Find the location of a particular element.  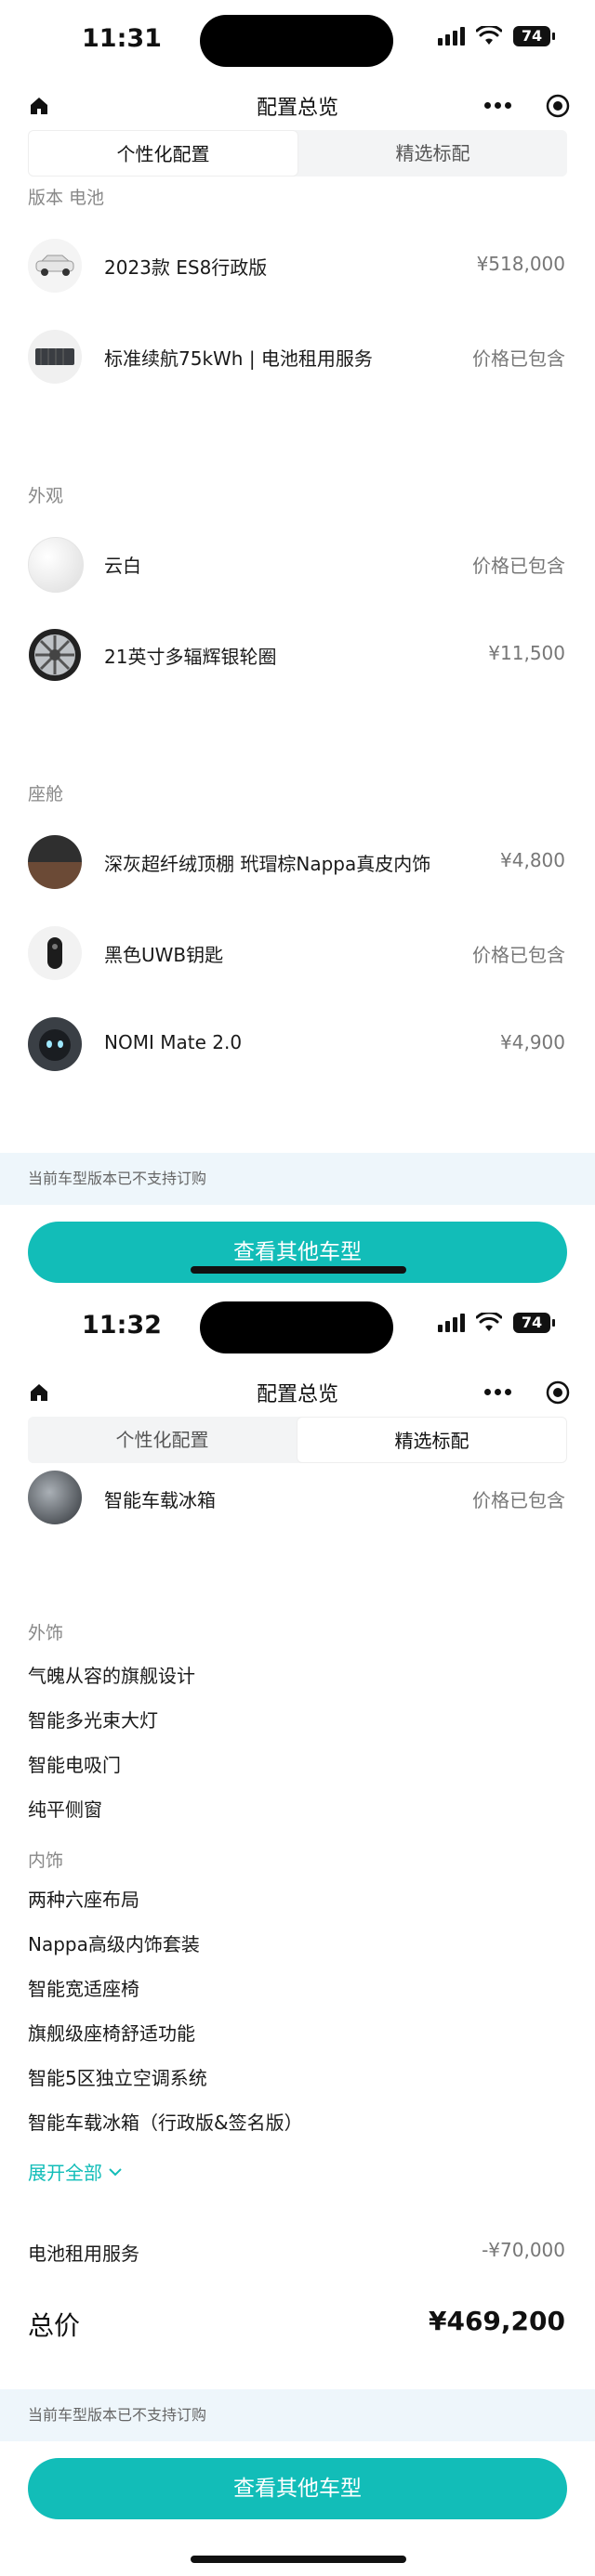

chevron-down-icon is located at coordinates (115, 2171).